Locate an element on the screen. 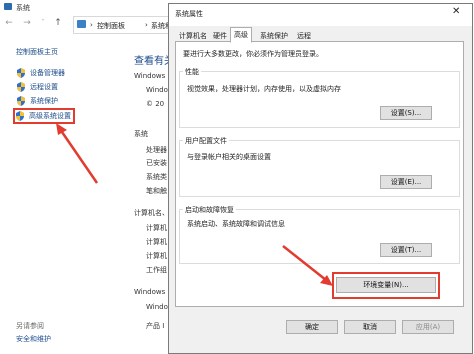 The height and width of the screenshot is (354, 474). sidebar-item-advanced-settings: 高级系统设置 is located at coordinates (44, 116).